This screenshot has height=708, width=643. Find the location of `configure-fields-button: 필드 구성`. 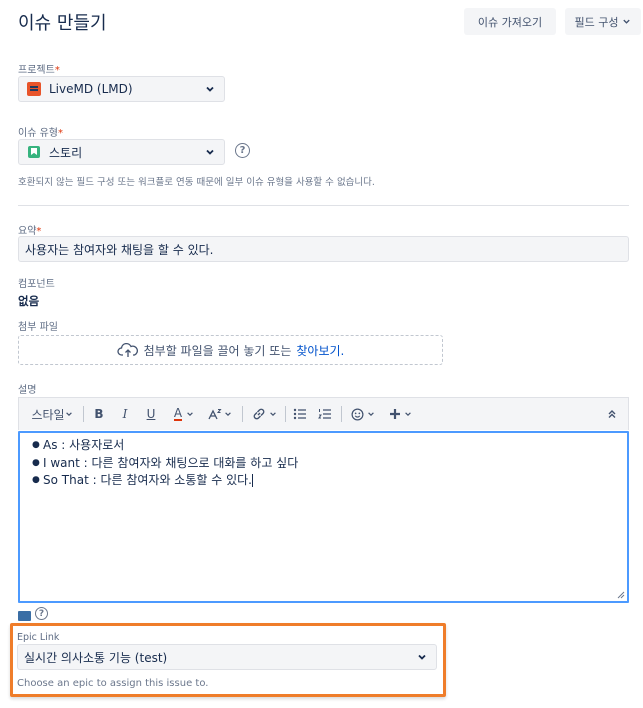

configure-fields-button: 필드 구성 is located at coordinates (603, 21).